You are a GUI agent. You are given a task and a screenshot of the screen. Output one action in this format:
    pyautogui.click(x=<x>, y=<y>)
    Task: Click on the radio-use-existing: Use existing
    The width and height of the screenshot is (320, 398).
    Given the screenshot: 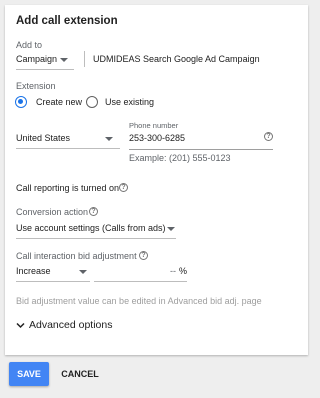 What is the action you would take?
    pyautogui.click(x=126, y=103)
    